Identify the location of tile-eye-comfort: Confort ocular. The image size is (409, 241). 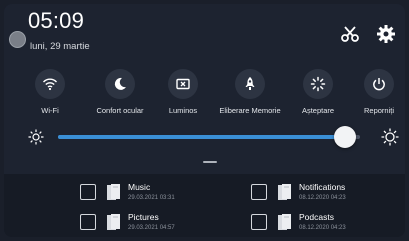
(120, 97).